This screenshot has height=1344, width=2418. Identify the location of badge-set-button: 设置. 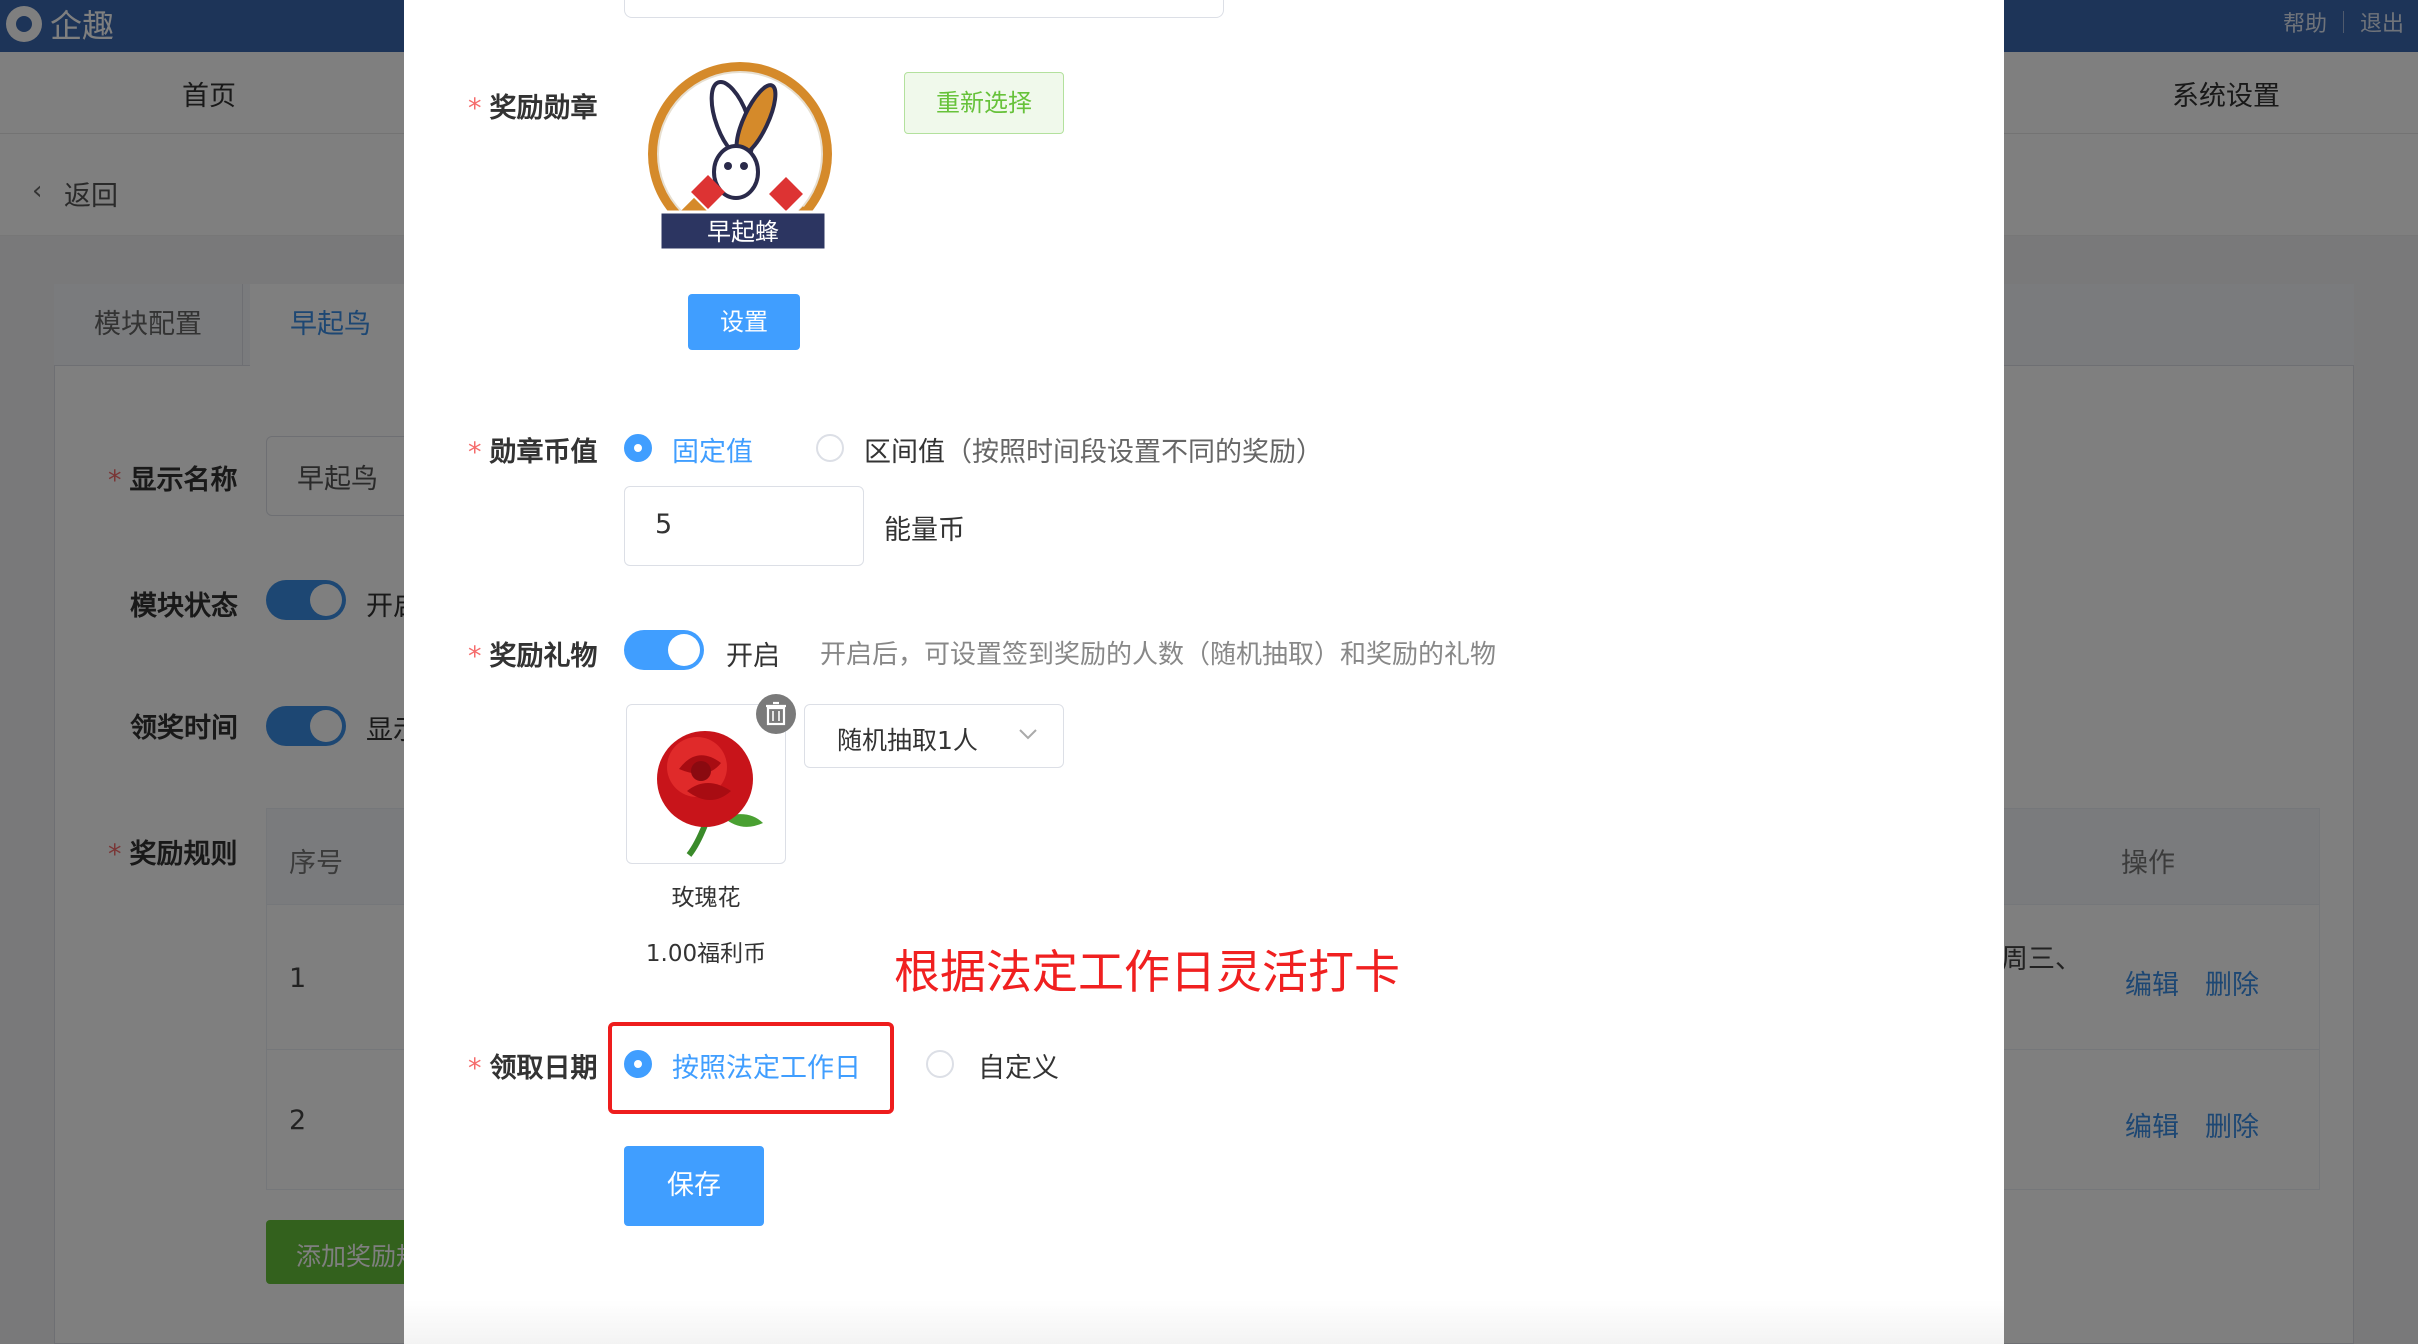
(744, 322).